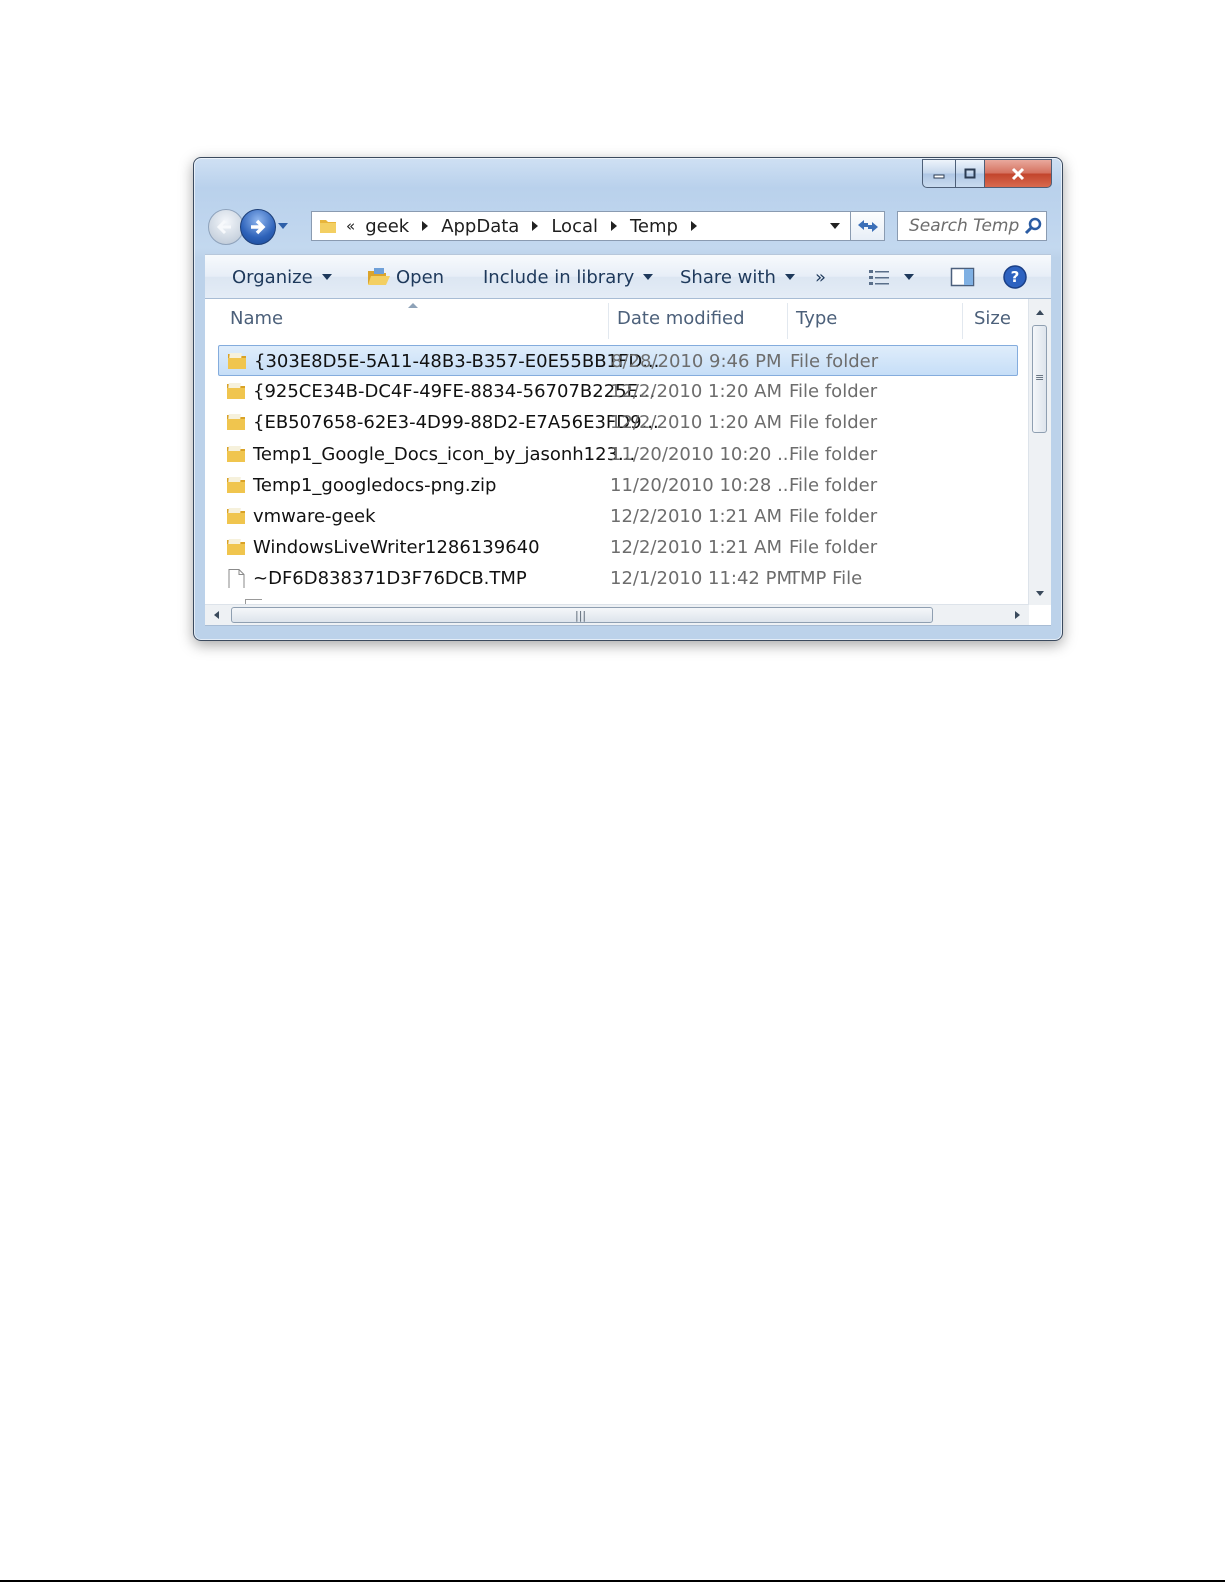 This screenshot has width=1225, height=1585. I want to click on back-button, so click(226, 227).